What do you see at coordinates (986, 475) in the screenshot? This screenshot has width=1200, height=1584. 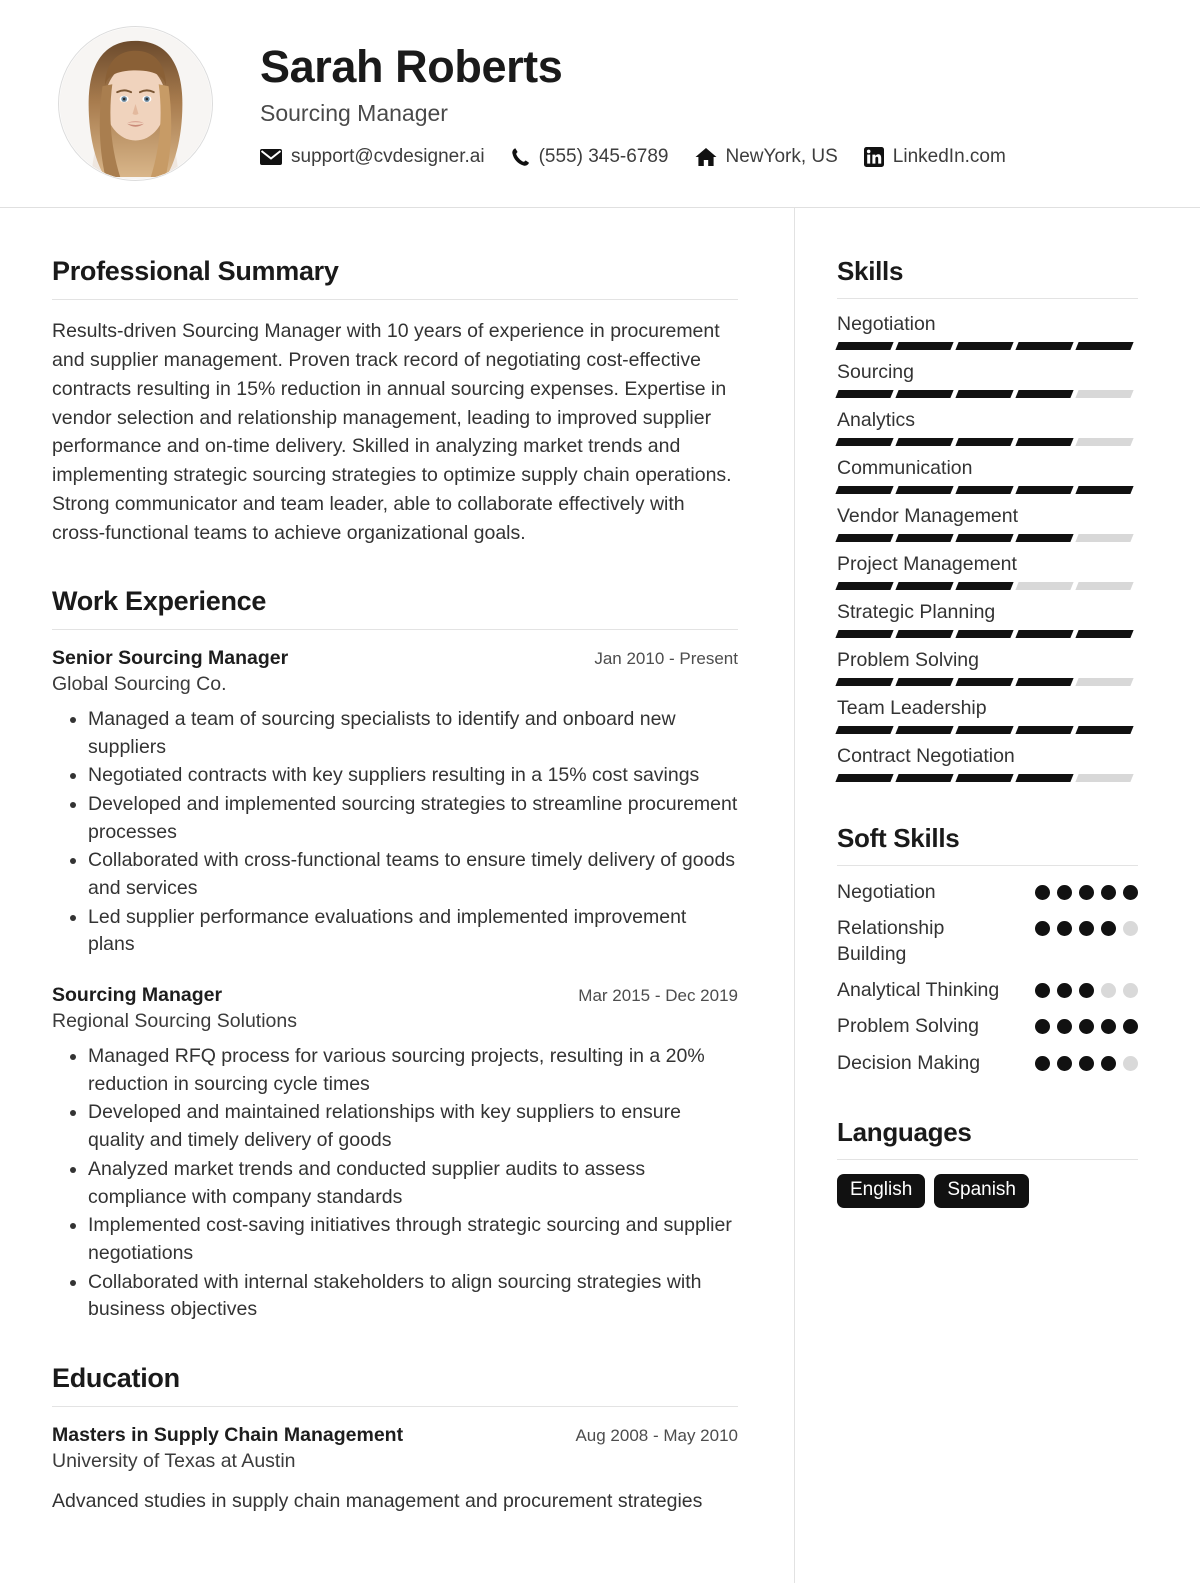 I see `skill-row: Communication` at bounding box center [986, 475].